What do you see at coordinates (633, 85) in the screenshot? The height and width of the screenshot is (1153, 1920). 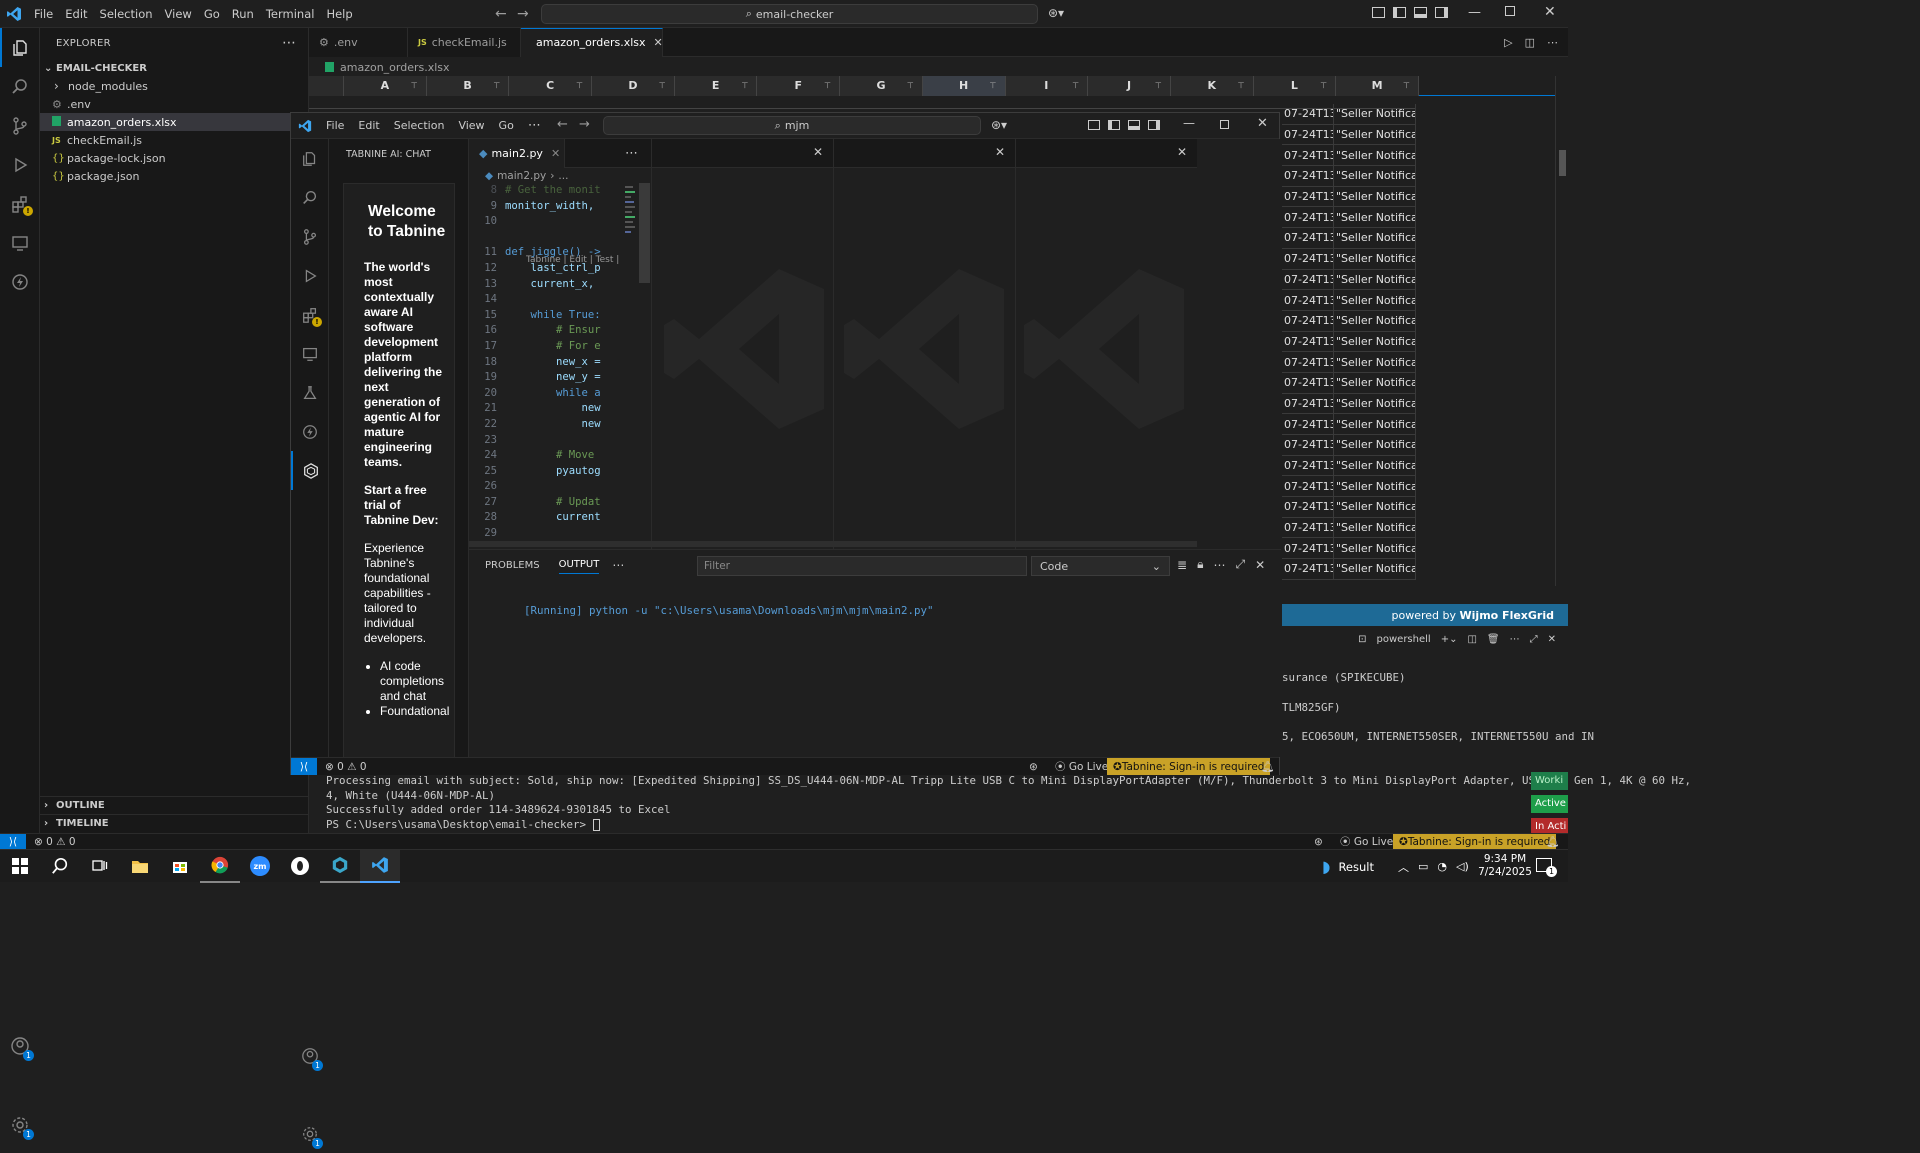 I see `column-header: D ⊤` at bounding box center [633, 85].